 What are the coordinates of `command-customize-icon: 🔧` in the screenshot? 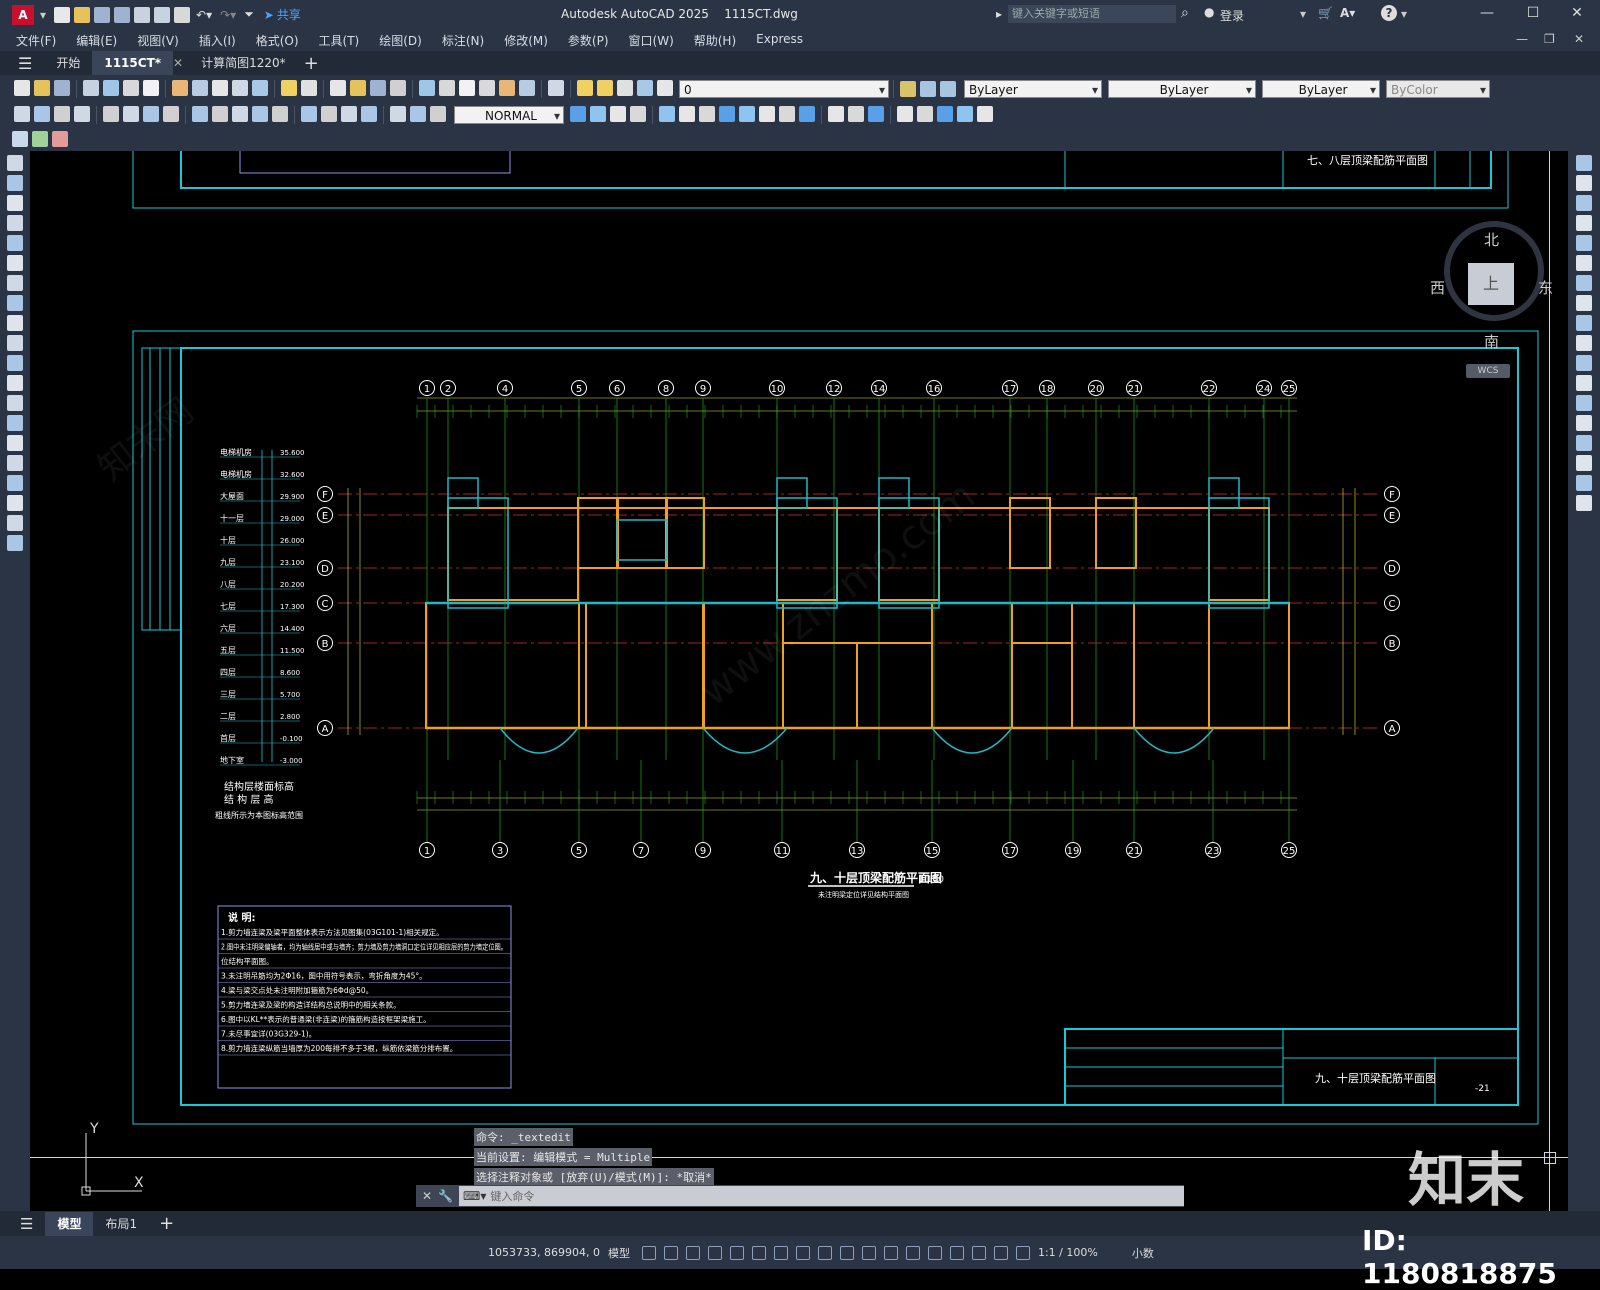 It's located at (445, 1196).